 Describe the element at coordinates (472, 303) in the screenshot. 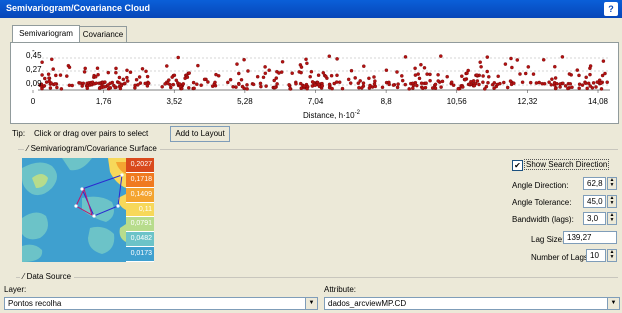

I see `attribute-select: dados_arcviewMP.CD ▼` at that location.